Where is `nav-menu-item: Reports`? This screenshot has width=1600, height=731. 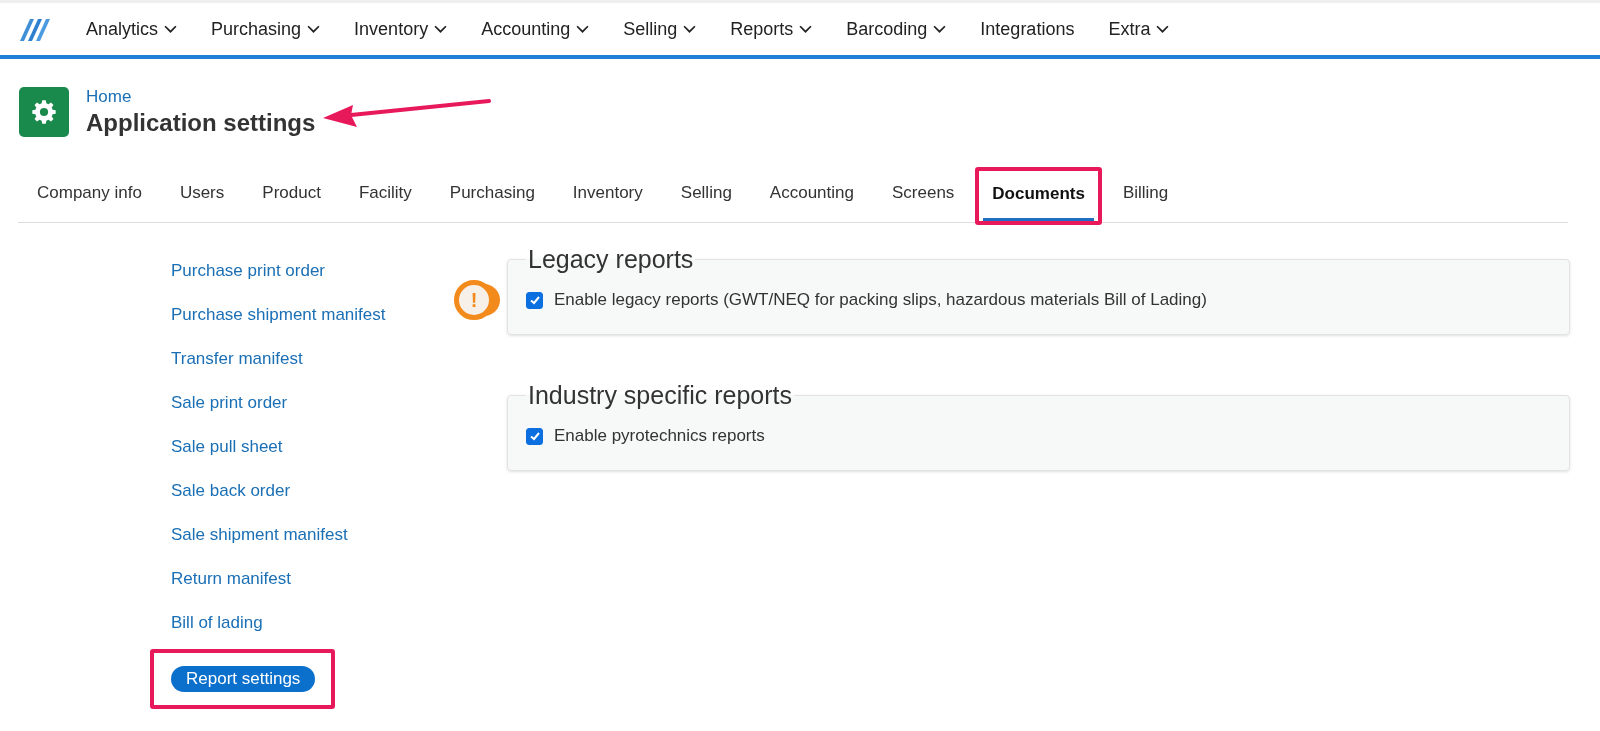 nav-menu-item: Reports is located at coordinates (771, 29).